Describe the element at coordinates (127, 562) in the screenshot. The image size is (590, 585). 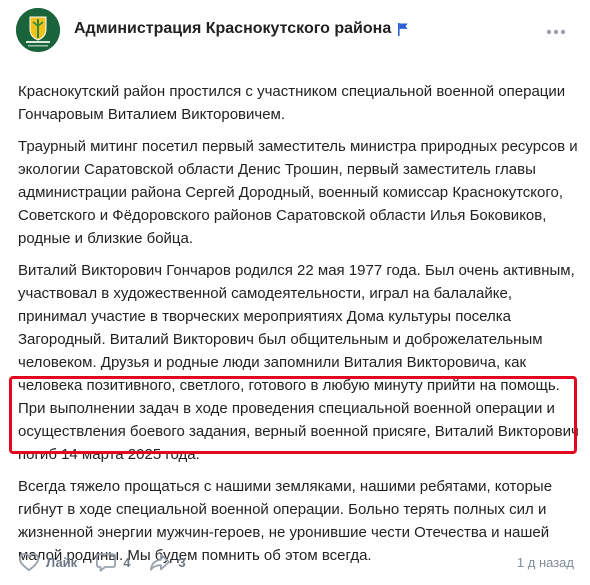
I see `comments-count: 4` at that location.